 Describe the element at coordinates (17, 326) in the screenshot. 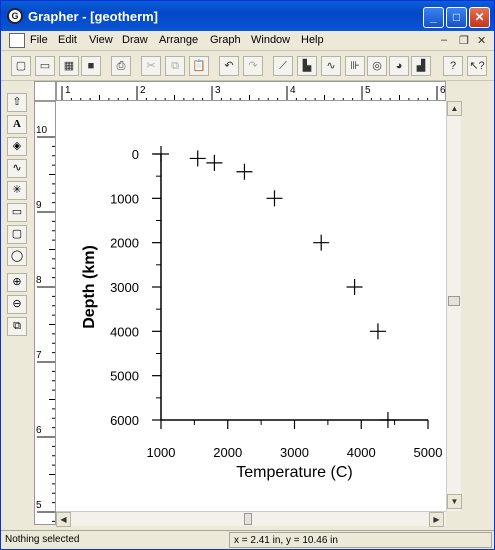

I see `zoom-rectangle-icon: ⧉` at that location.